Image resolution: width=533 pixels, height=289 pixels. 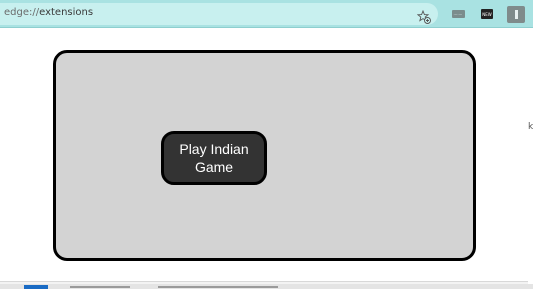 I want to click on extension-logo-icon: ·······, so click(x=458, y=14).